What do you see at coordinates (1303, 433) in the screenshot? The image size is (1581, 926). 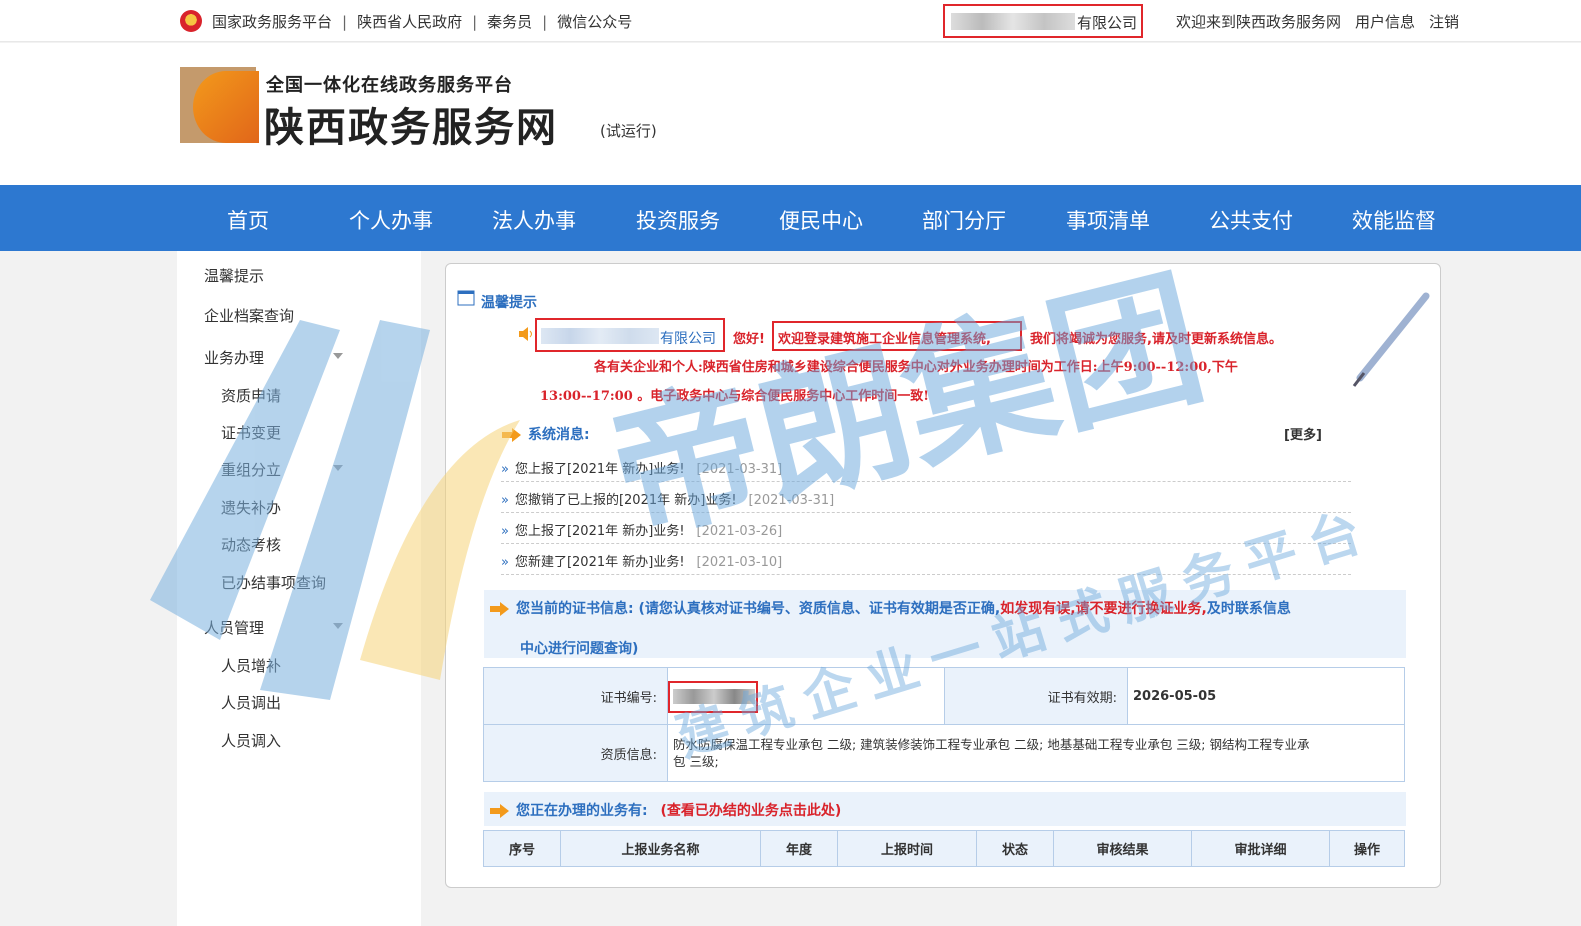 I see `more-link: [更多]` at bounding box center [1303, 433].